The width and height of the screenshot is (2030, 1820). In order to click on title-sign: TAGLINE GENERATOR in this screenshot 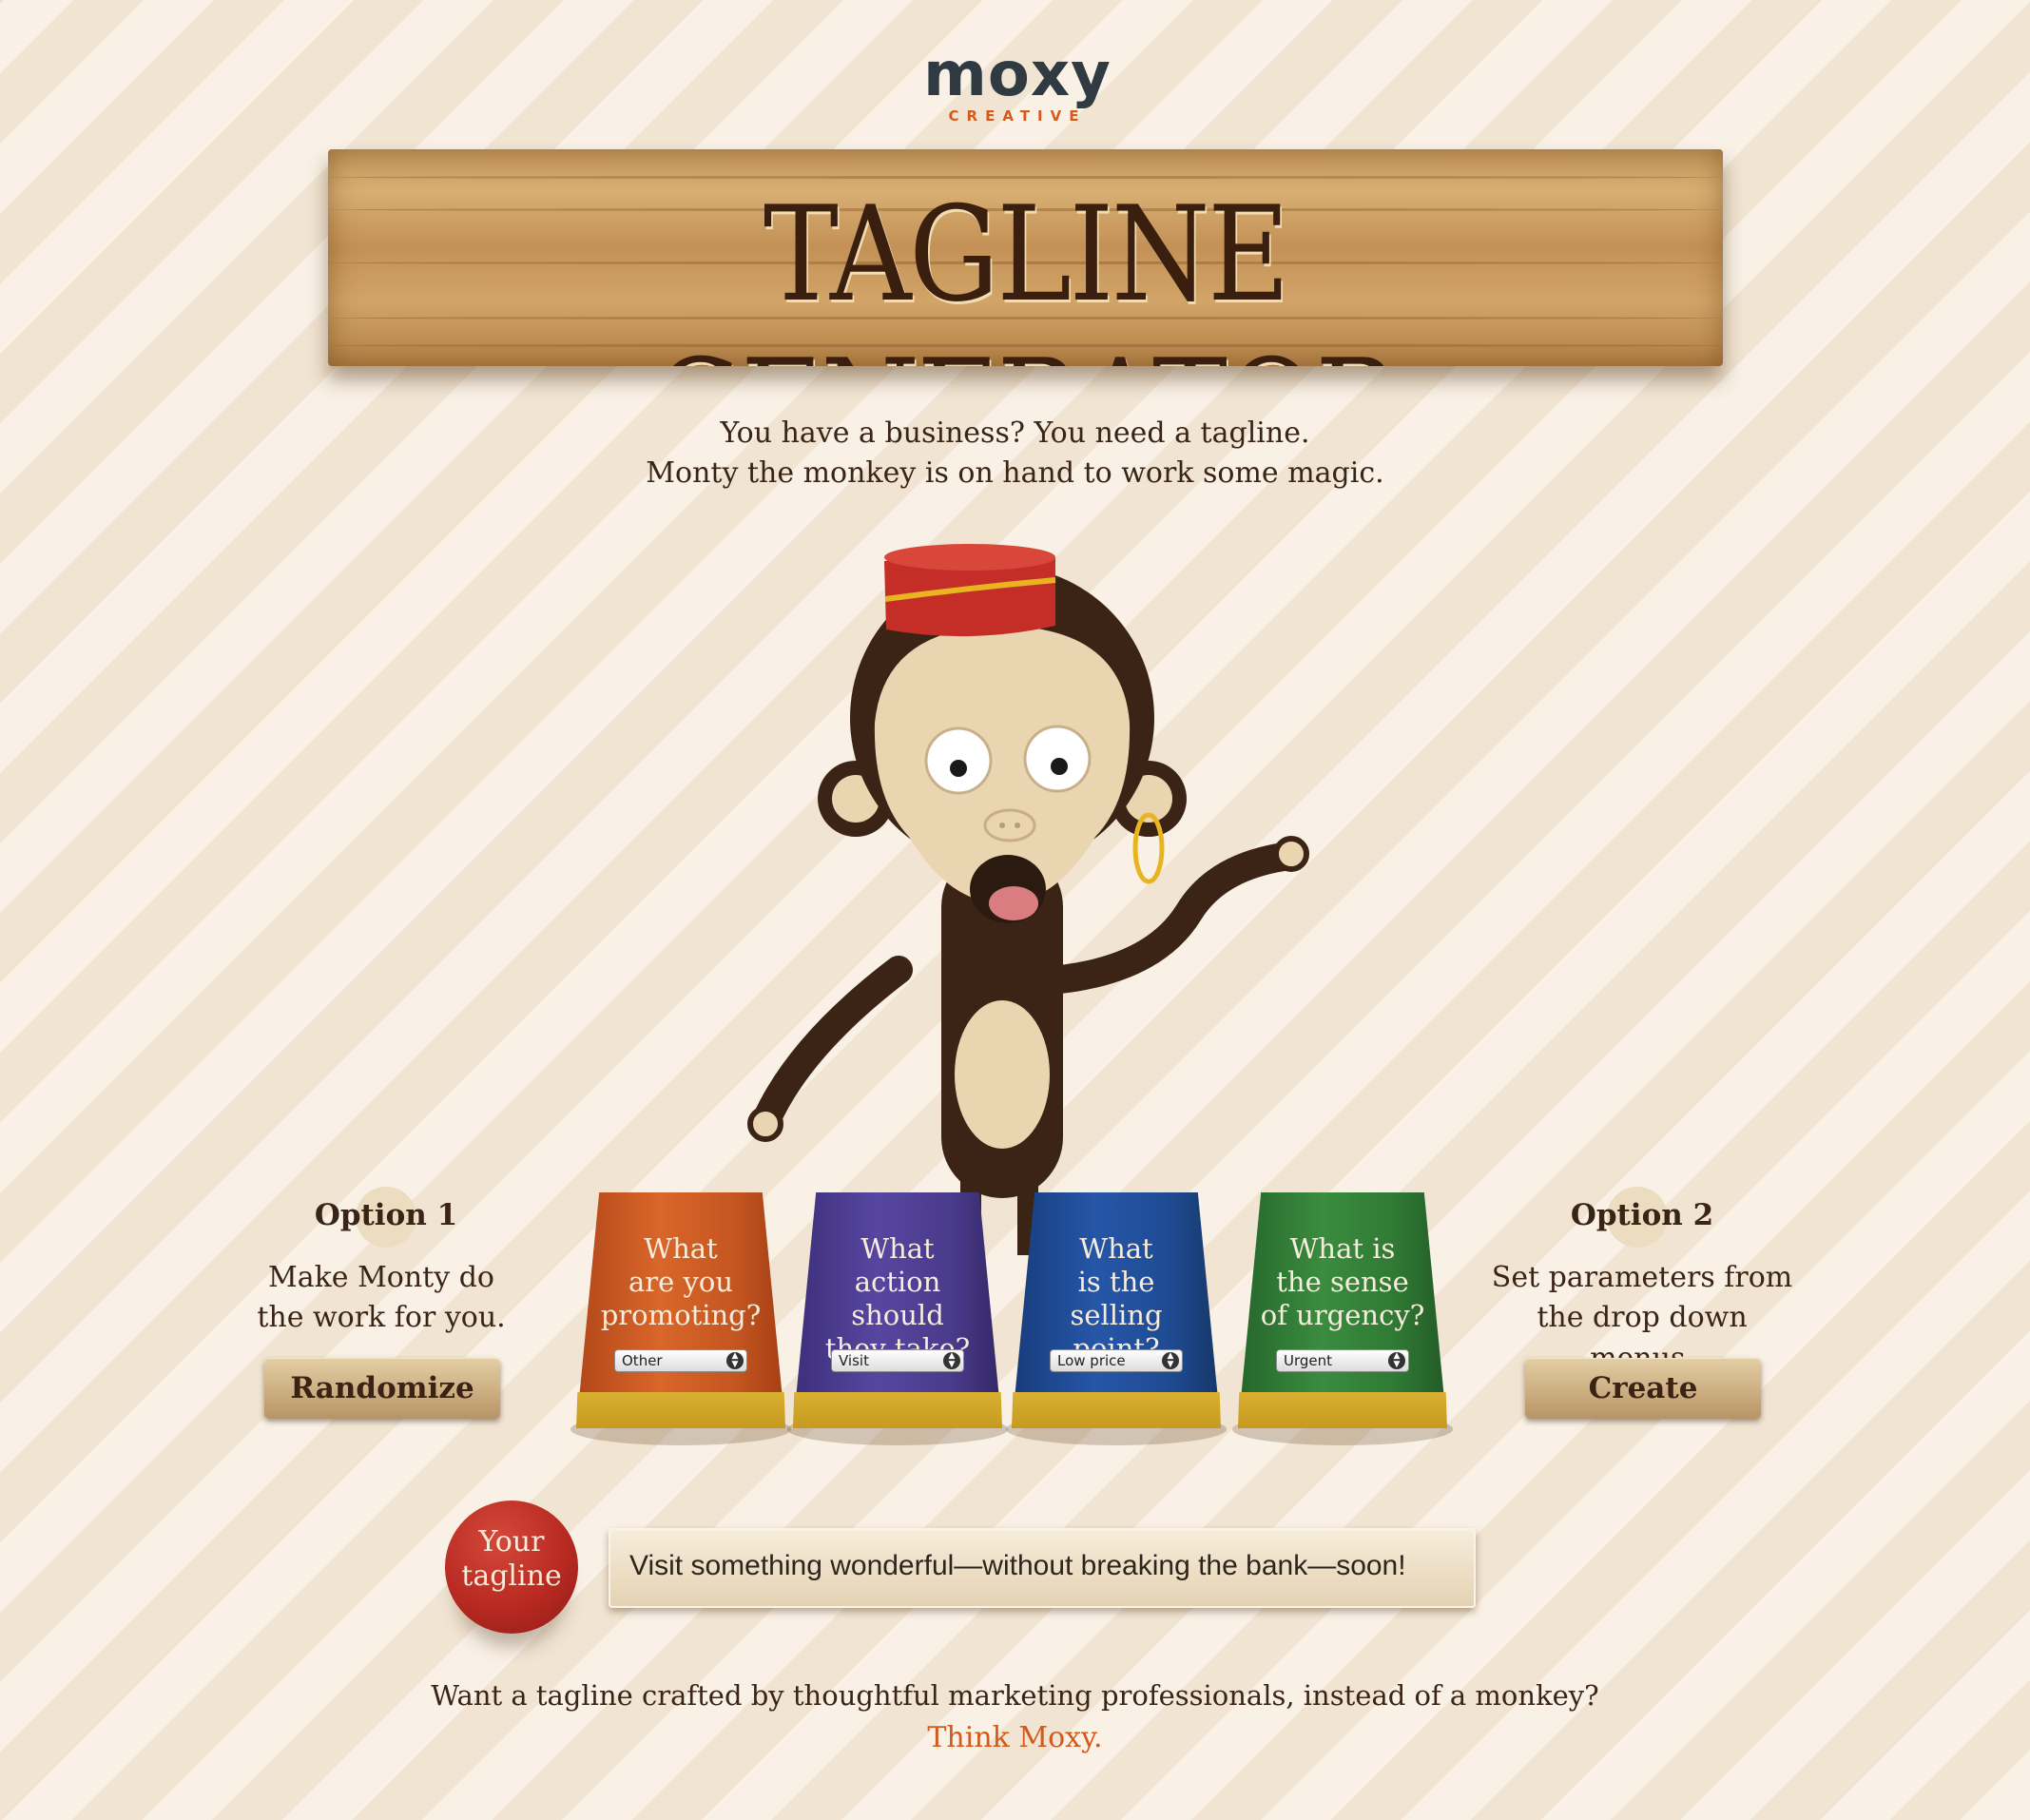, I will do `click(1025, 258)`.